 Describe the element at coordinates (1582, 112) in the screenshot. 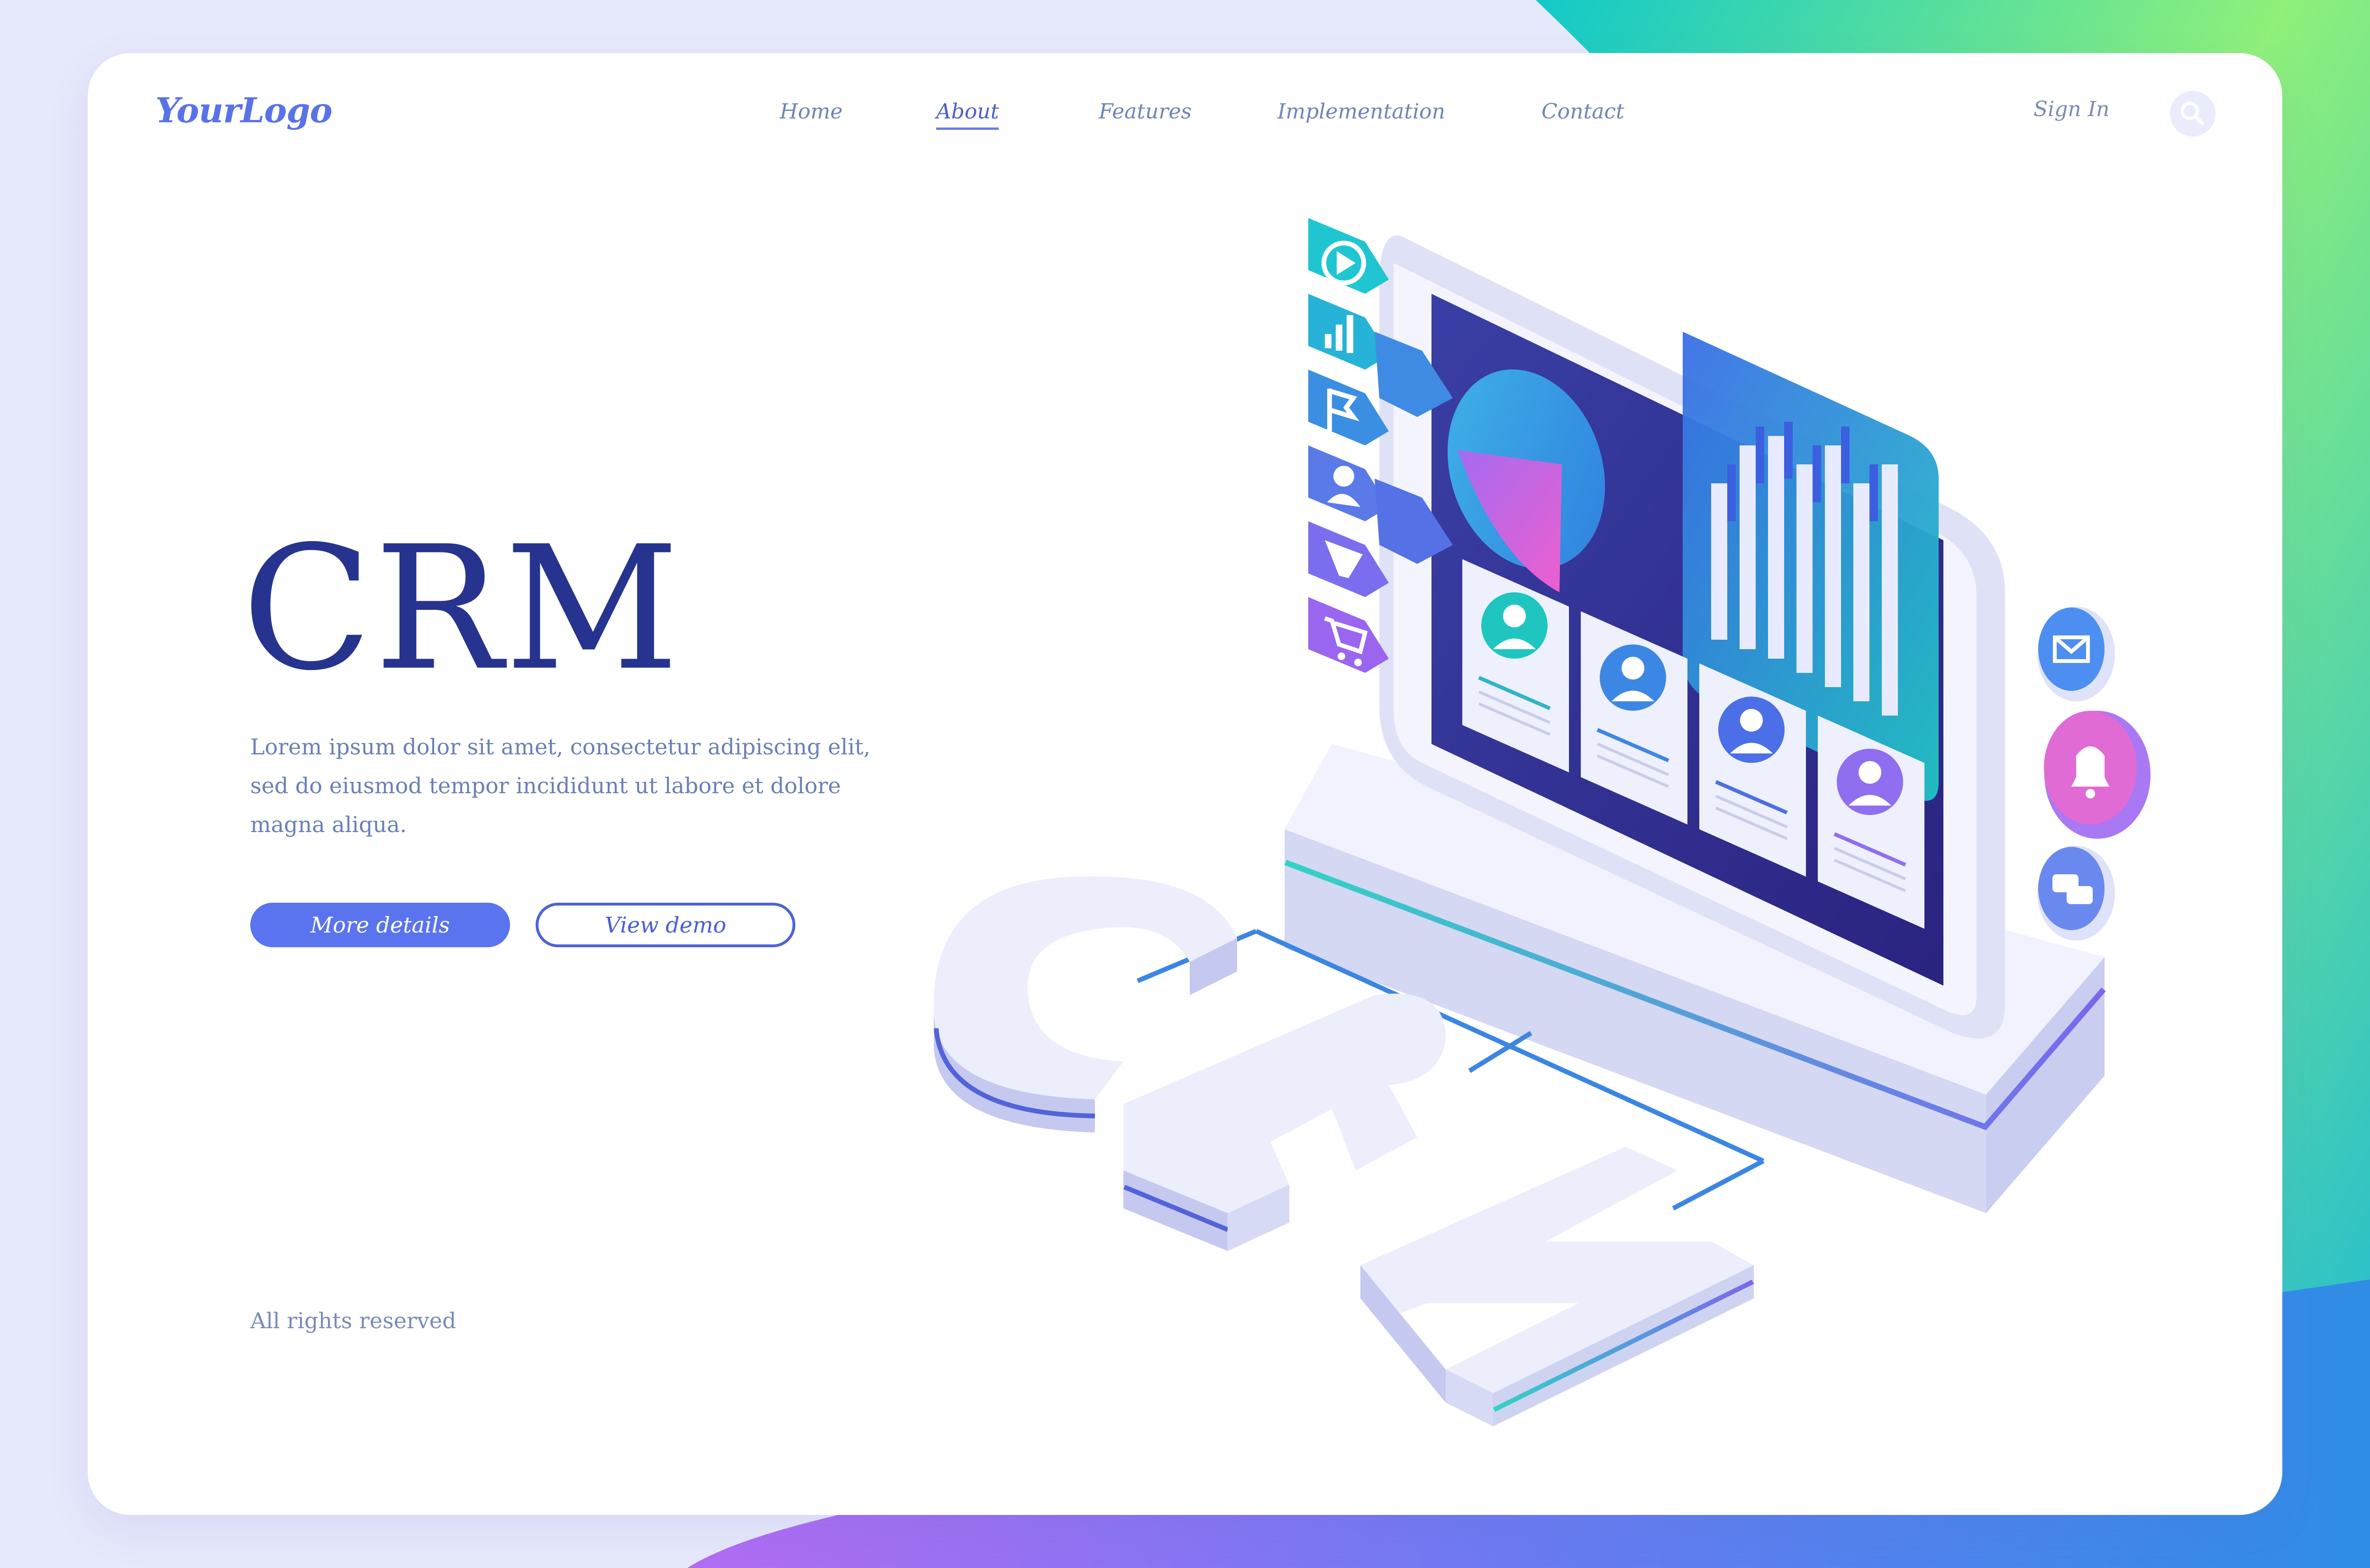

I see `nav-item-contact: Contact` at that location.